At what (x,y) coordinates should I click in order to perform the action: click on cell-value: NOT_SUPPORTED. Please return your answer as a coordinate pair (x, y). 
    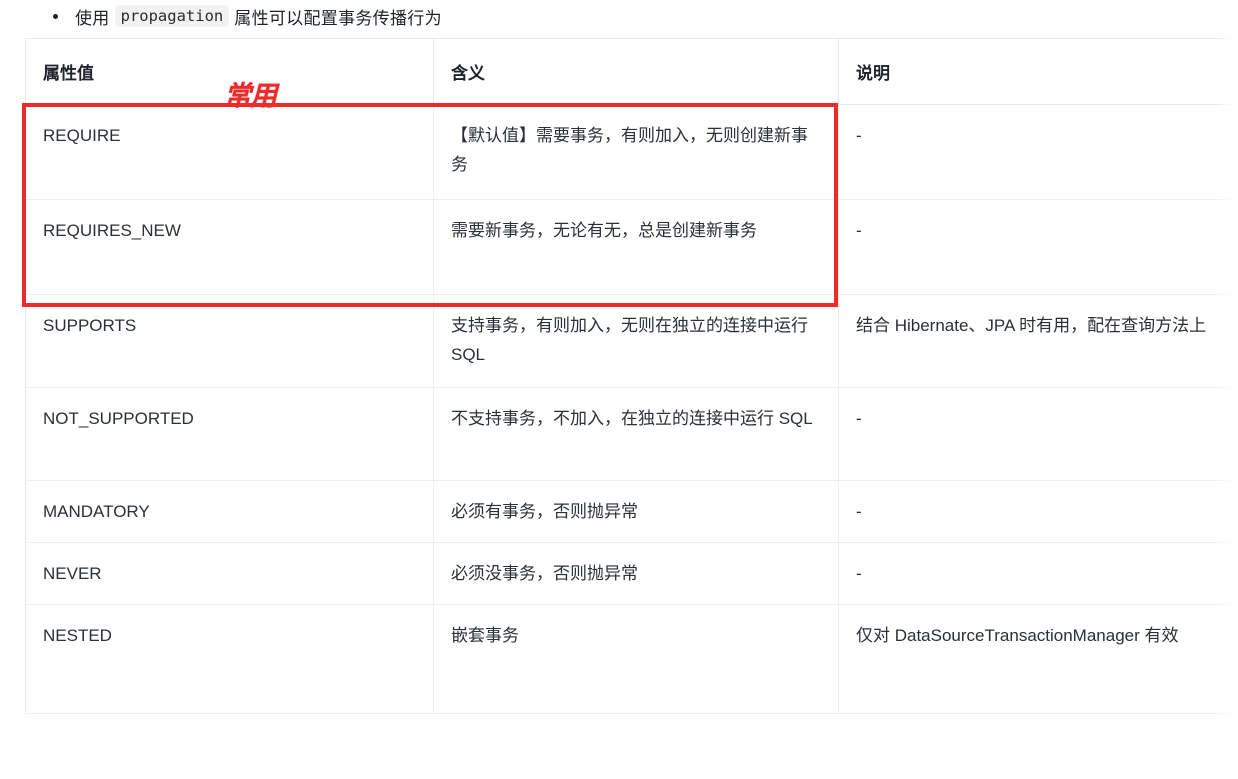
    Looking at the image, I should click on (229, 434).